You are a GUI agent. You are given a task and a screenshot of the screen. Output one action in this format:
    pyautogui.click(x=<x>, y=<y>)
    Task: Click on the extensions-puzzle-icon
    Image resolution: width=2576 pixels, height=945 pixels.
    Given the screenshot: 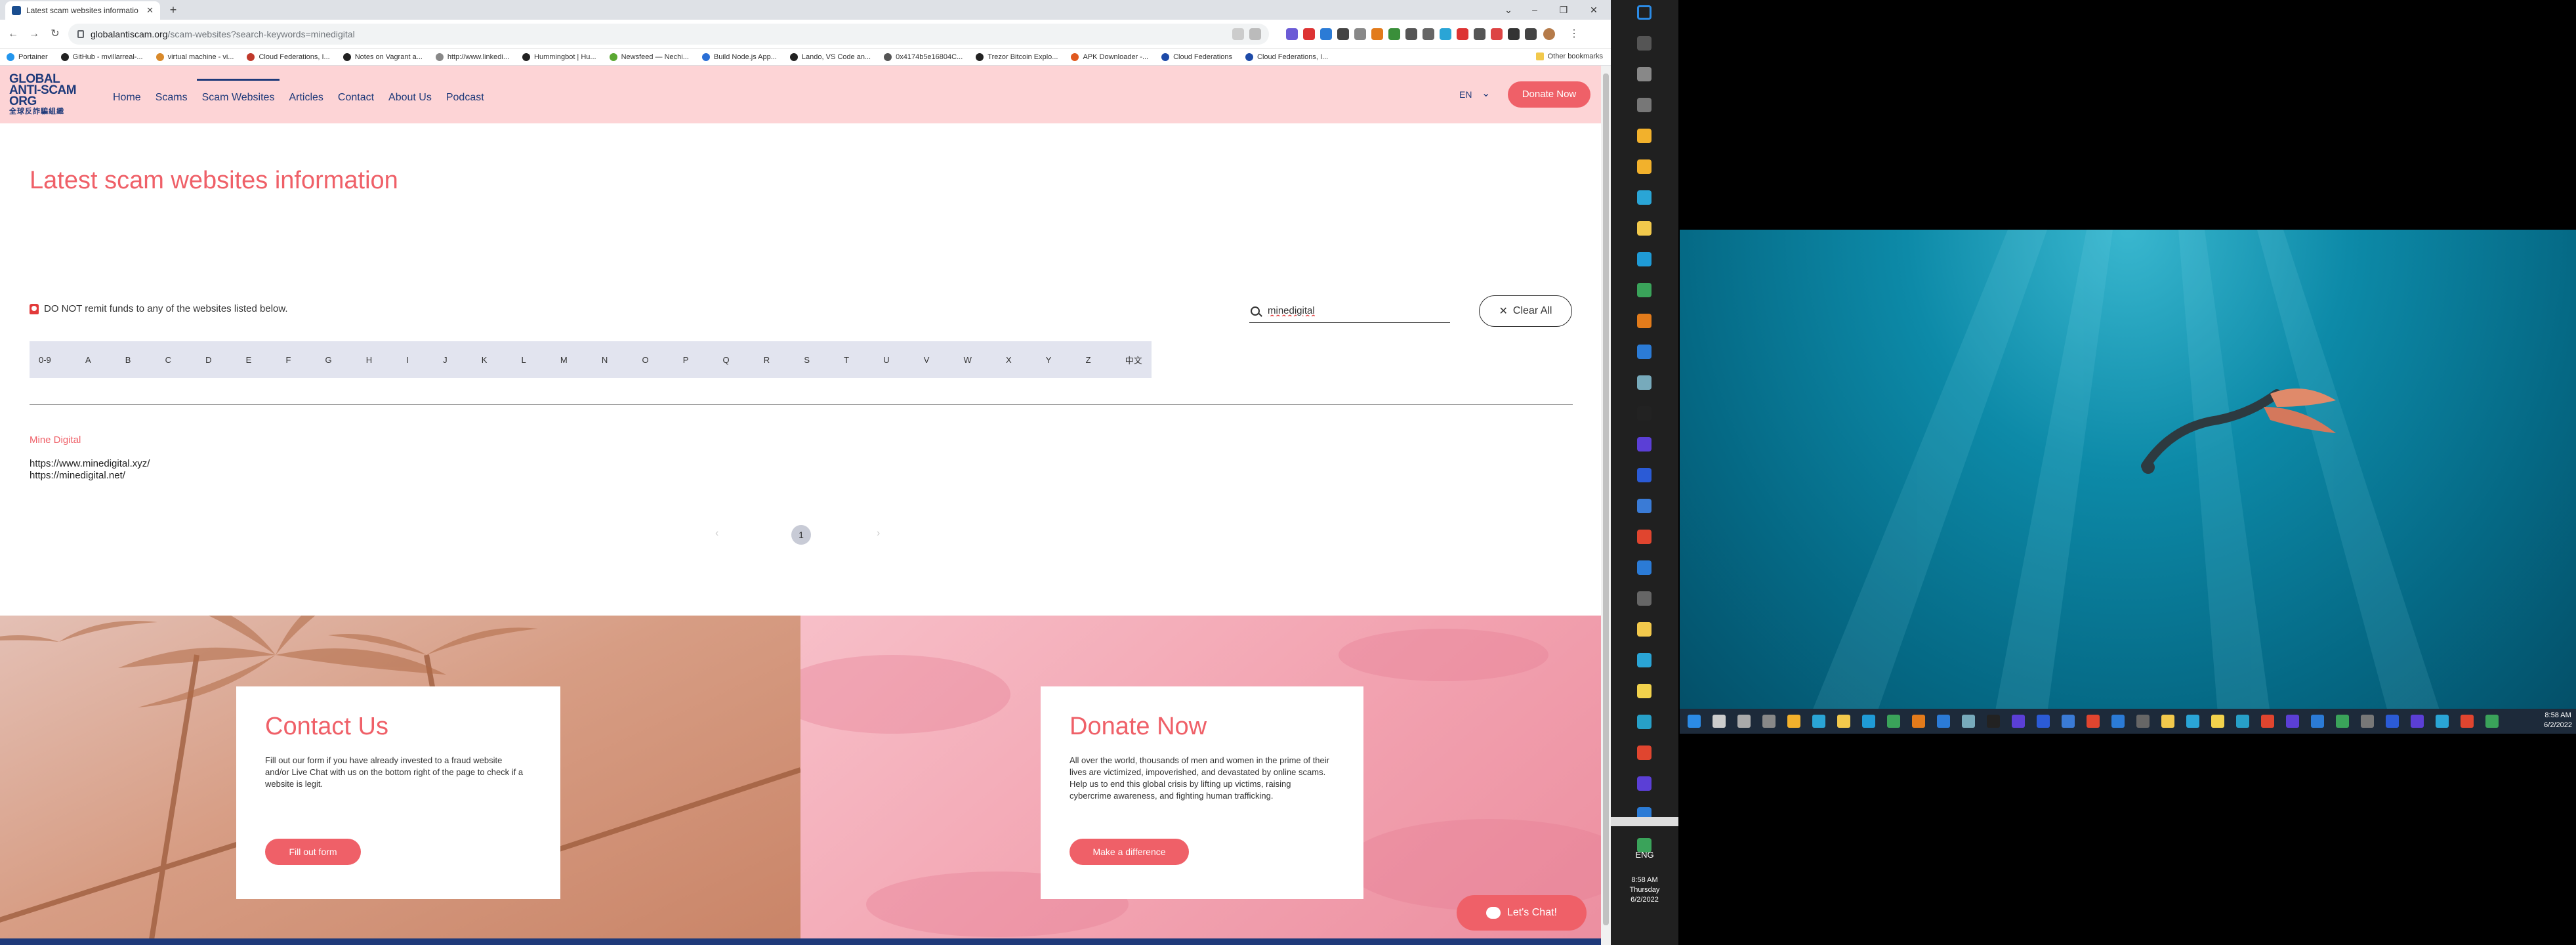 What is the action you would take?
    pyautogui.click(x=1514, y=34)
    